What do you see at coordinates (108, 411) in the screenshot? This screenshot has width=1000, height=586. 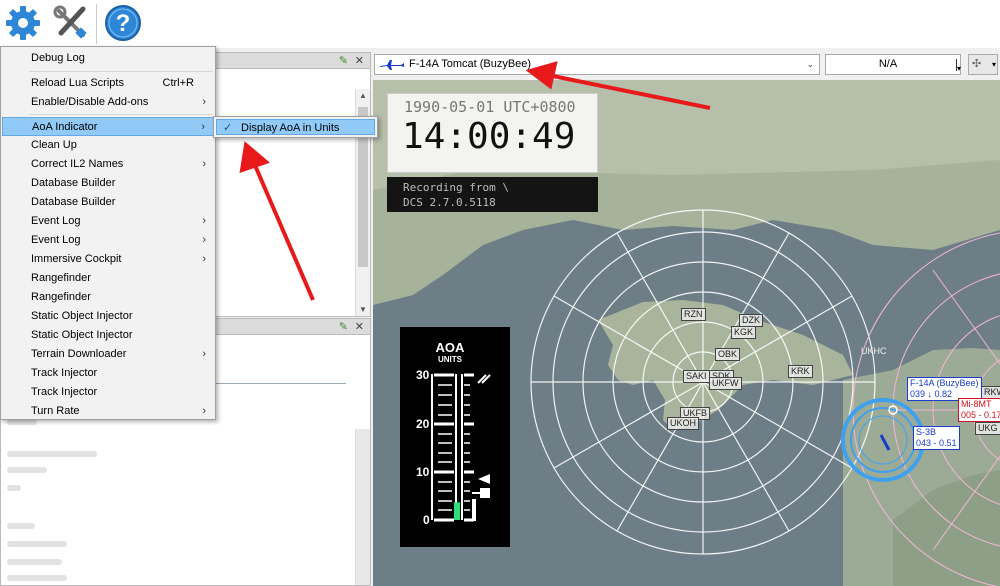 I see `menu-item-turn-rate: Turn Rate ›` at bounding box center [108, 411].